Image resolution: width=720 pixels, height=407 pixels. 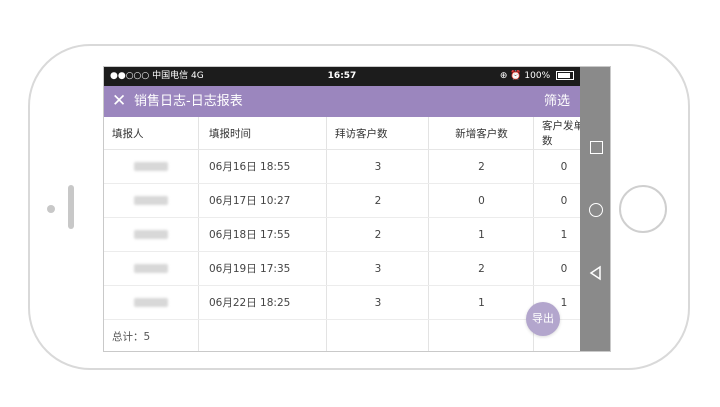 I want to click on home-icon, so click(x=596, y=210).